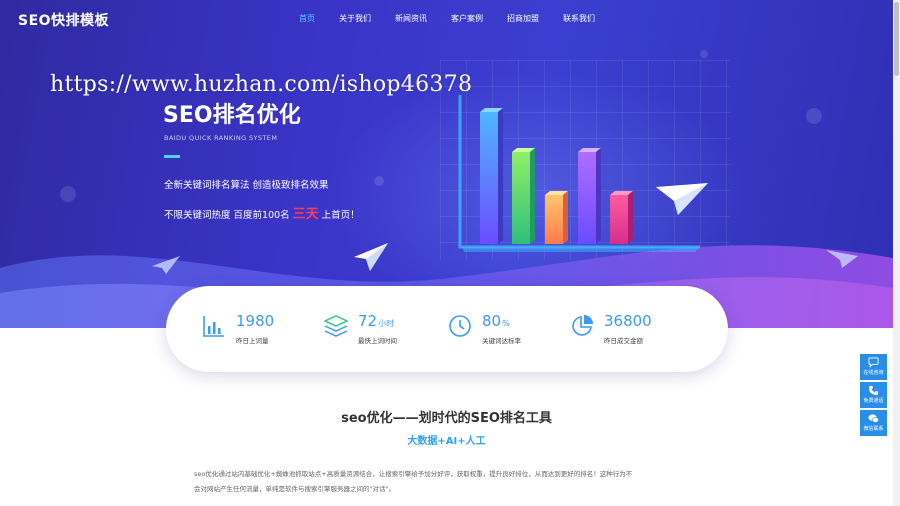 The image size is (900, 506). I want to click on layers-icon, so click(336, 326).